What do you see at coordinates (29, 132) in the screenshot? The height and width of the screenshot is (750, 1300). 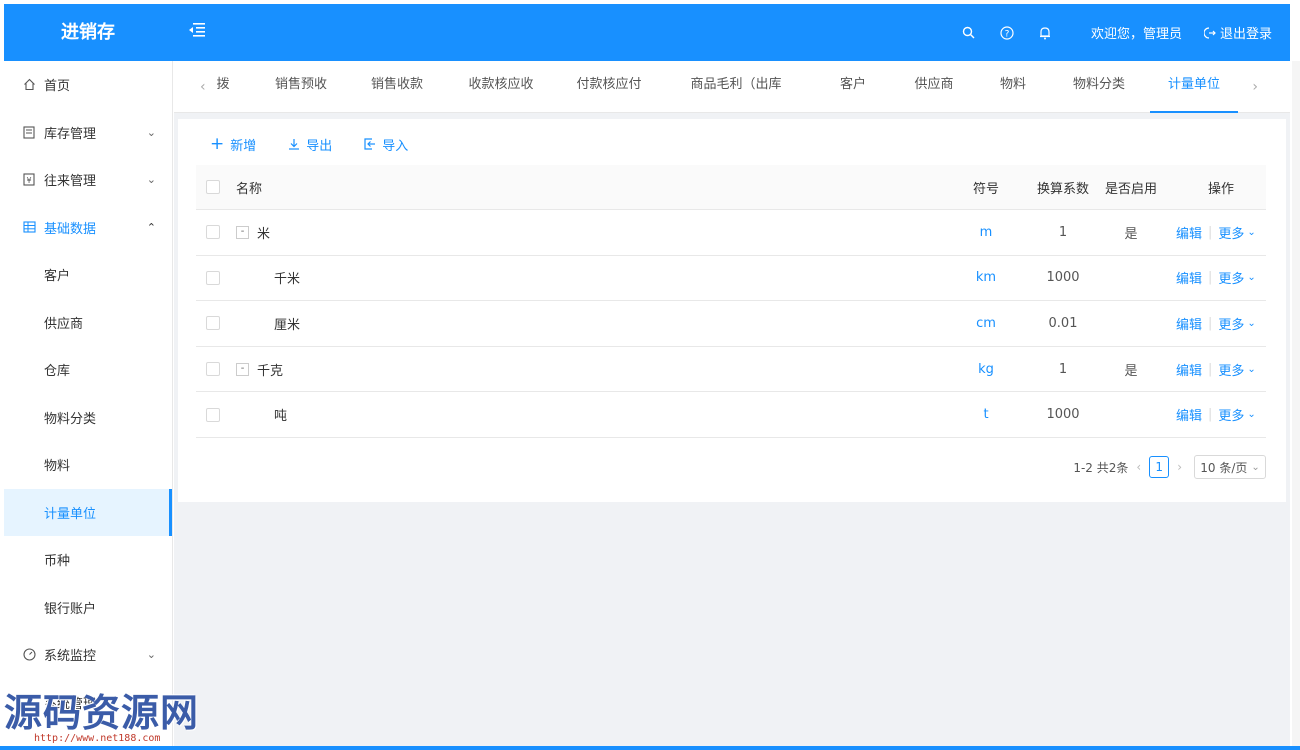 I see `inventory-icon` at bounding box center [29, 132].